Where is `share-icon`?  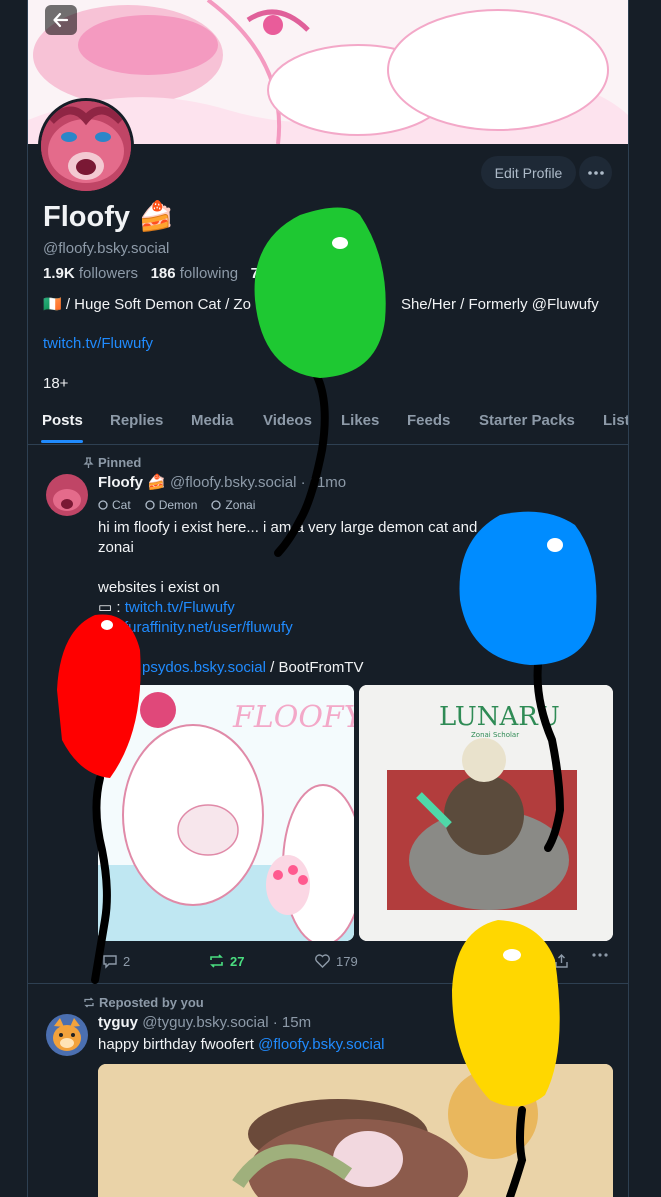 share-icon is located at coordinates (561, 961).